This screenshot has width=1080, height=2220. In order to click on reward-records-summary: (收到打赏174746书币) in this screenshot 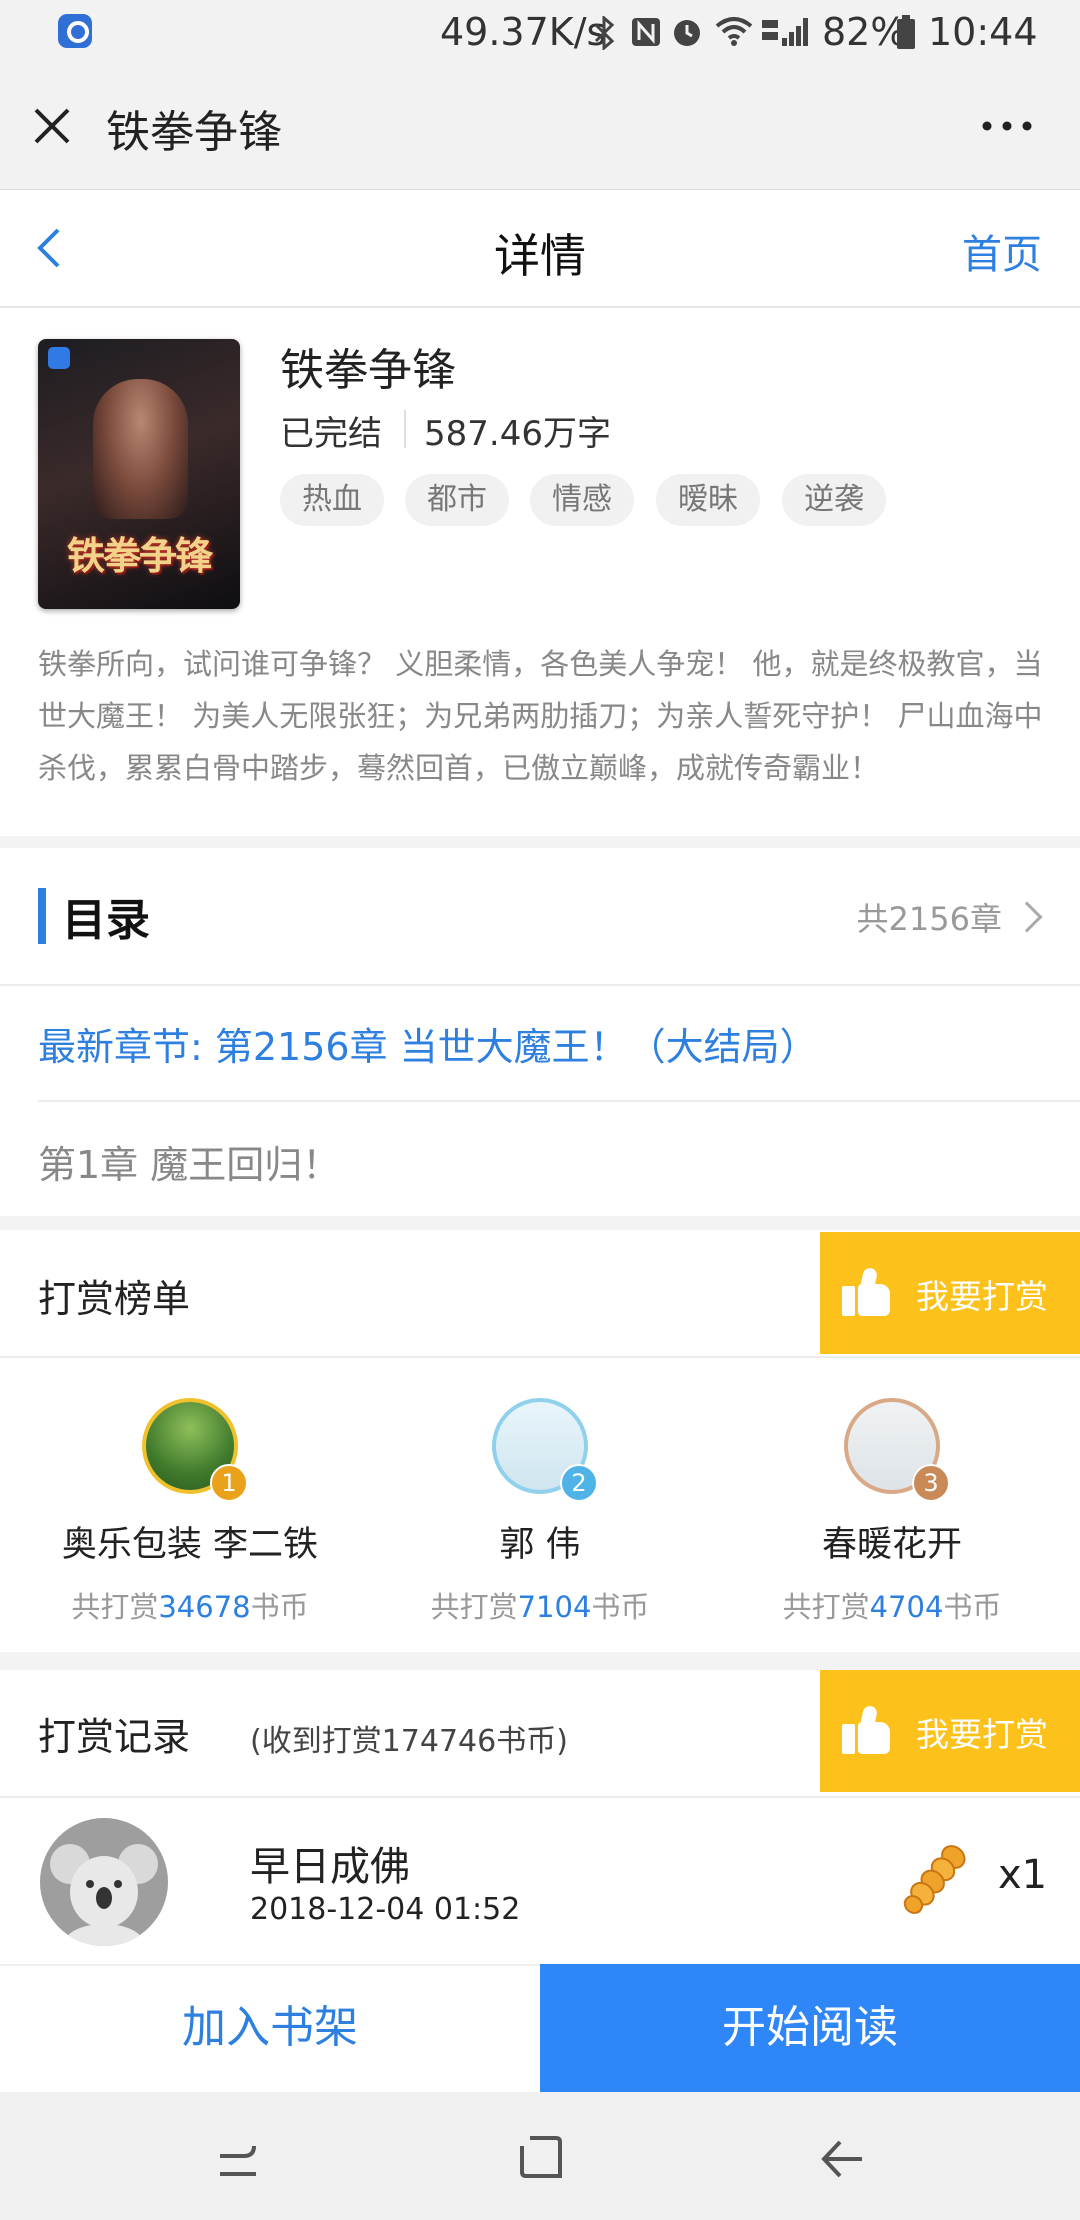, I will do `click(409, 1741)`.